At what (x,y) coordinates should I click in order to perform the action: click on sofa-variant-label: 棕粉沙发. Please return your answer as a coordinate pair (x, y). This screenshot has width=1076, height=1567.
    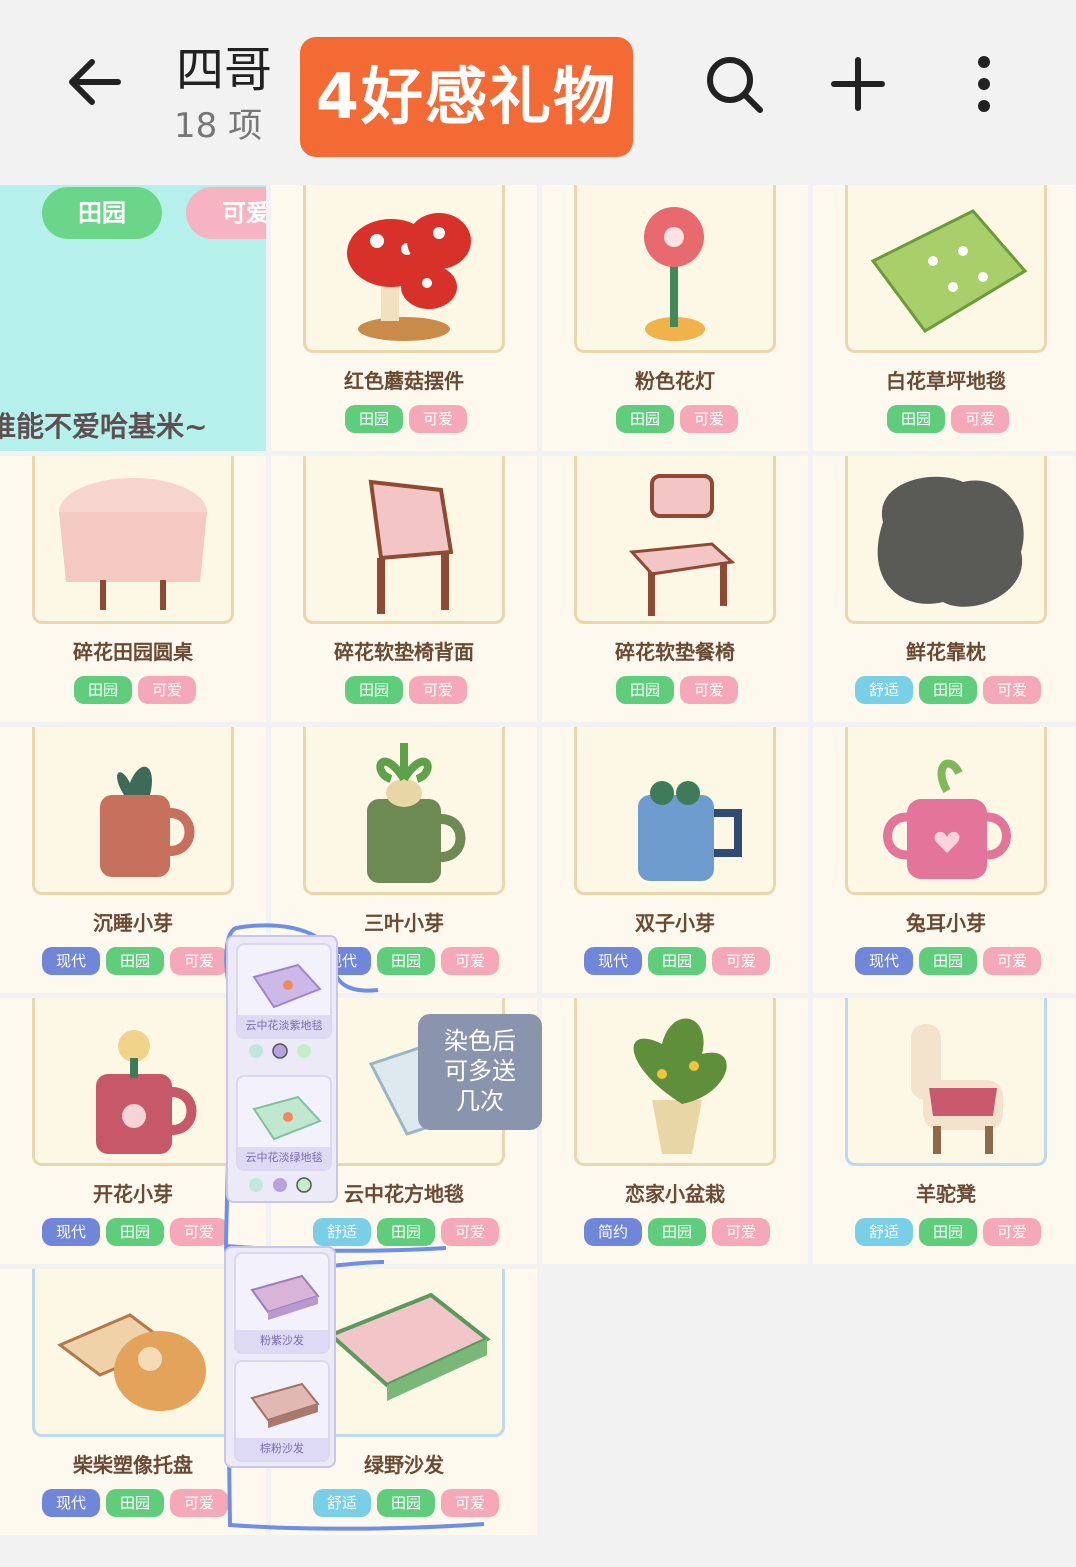
    Looking at the image, I should click on (282, 1449).